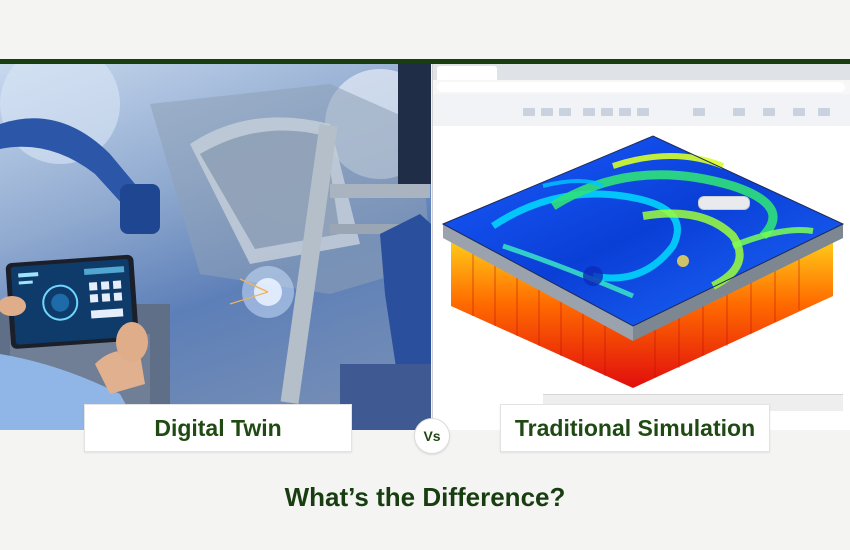 The width and height of the screenshot is (850, 550). I want to click on simulation-toolbar, so click(641, 110).